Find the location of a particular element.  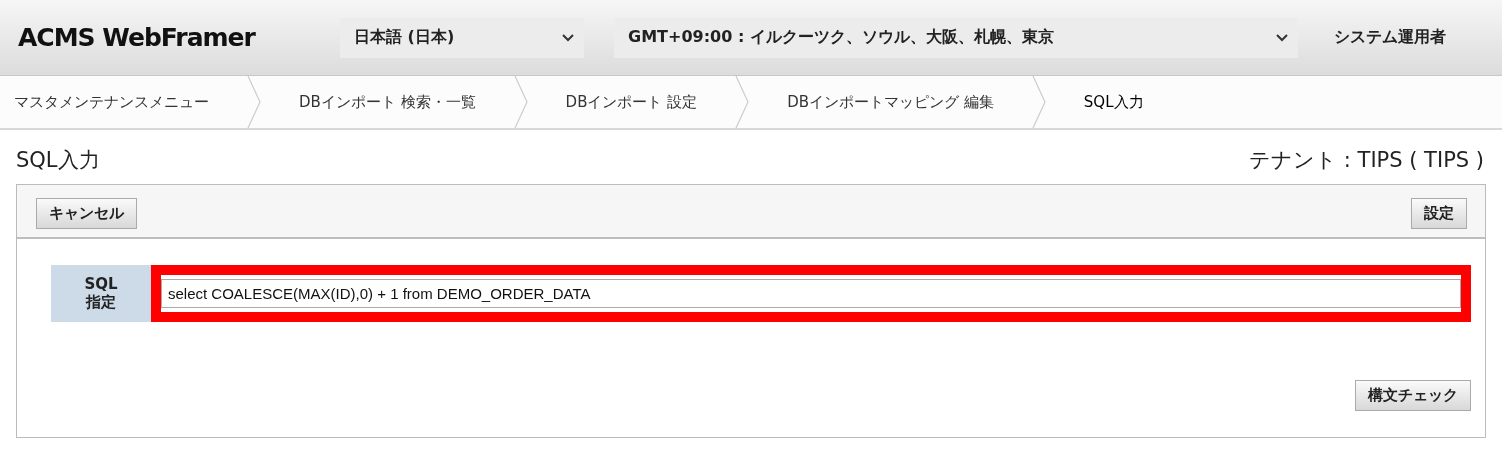

timezone-select: GMT+09:00 : イルクーツク、ソウル、大阪、札幌、東京 is located at coordinates (956, 37).